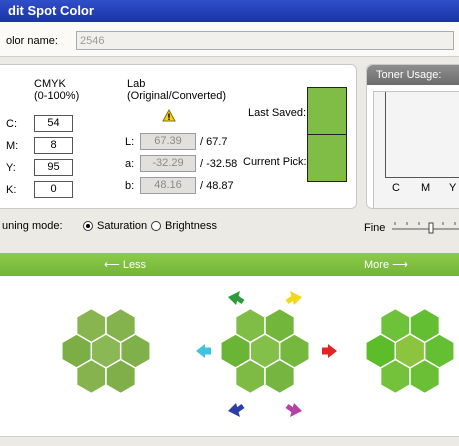 This screenshot has height=446, width=459. I want to click on saturation-radio, so click(88, 226).